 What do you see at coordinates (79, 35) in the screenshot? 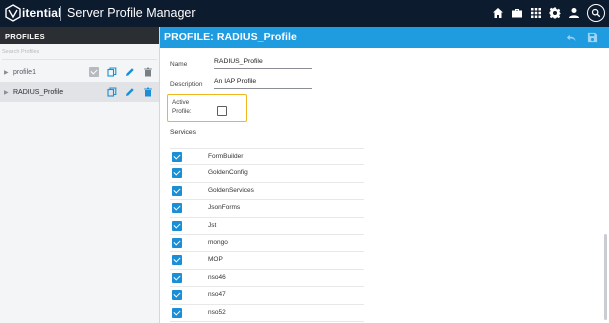
I see `sidebar-header: PROFILES` at bounding box center [79, 35].